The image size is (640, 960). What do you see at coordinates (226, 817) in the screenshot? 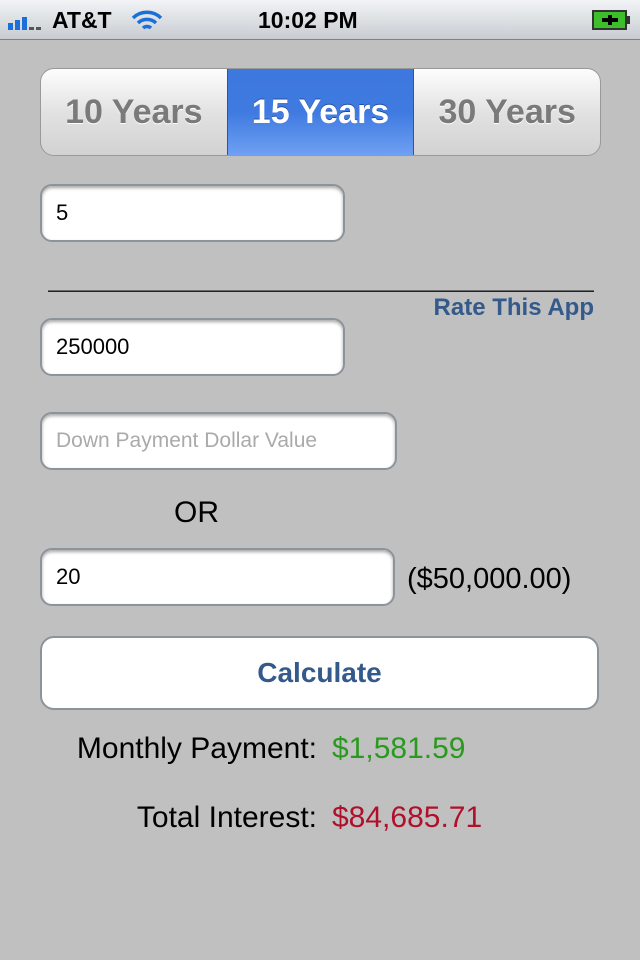
I see `total-interest-label: Total Interest:` at bounding box center [226, 817].